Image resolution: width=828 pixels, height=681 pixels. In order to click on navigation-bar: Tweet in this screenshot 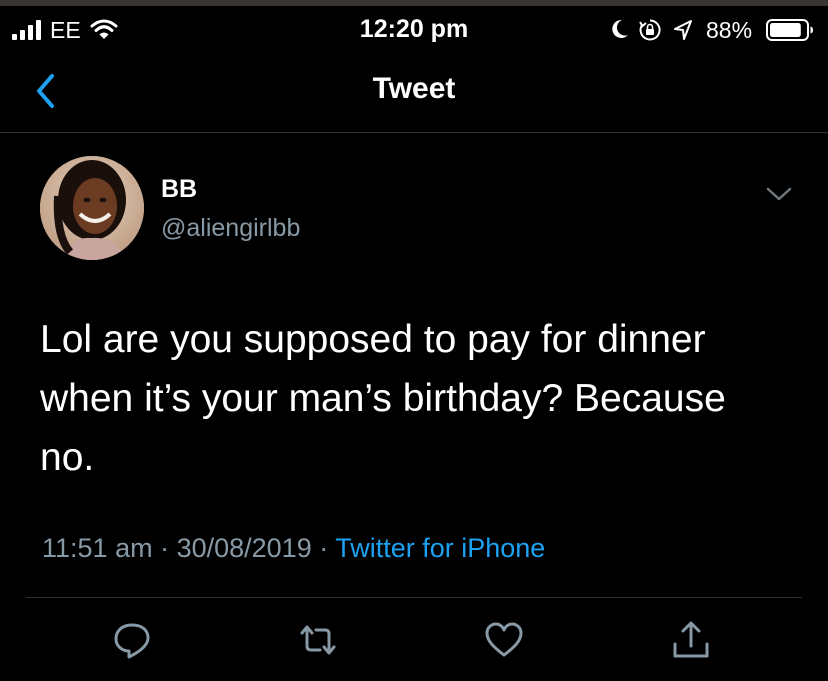, I will do `click(414, 91)`.